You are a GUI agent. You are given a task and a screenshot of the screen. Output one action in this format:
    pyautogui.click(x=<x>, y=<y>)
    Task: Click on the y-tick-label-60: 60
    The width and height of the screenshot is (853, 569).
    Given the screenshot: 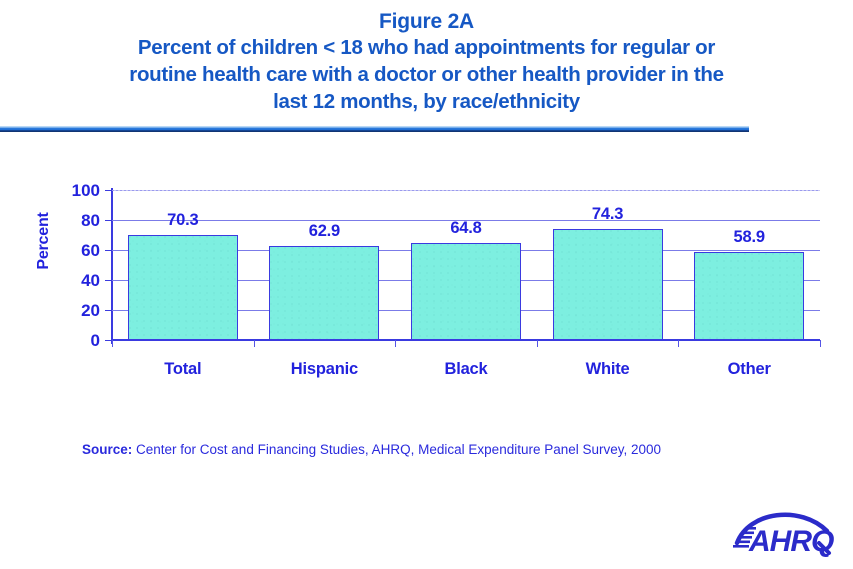 What is the action you would take?
    pyautogui.click(x=90, y=250)
    